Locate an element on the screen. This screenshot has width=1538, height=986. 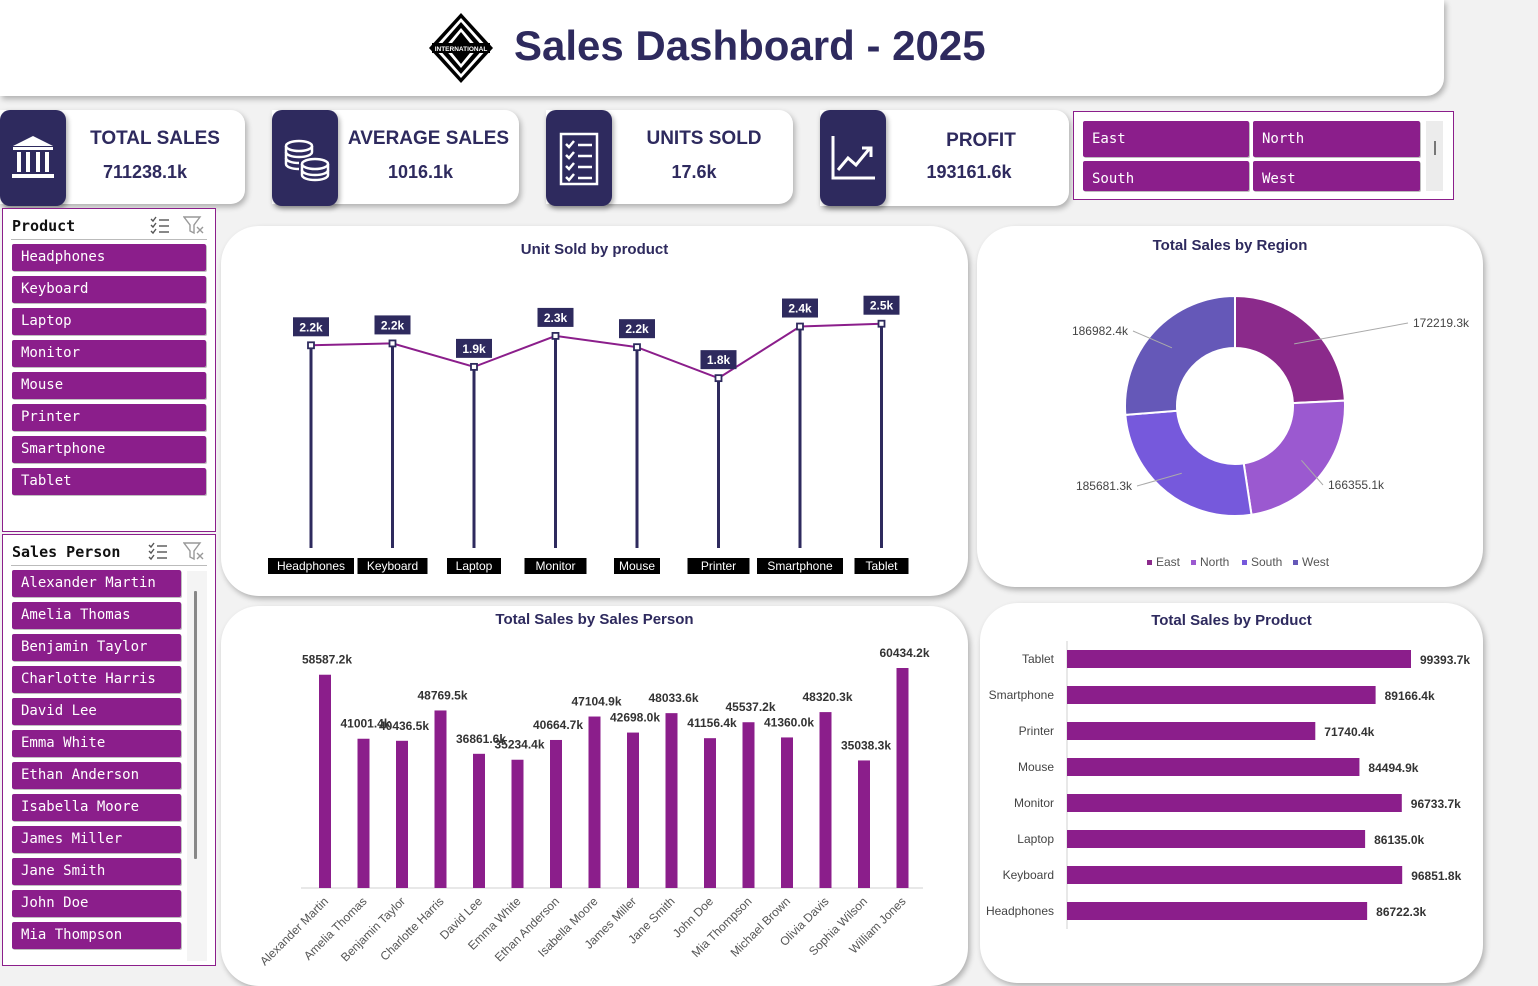
point-monitor is located at coordinates (555, 336).